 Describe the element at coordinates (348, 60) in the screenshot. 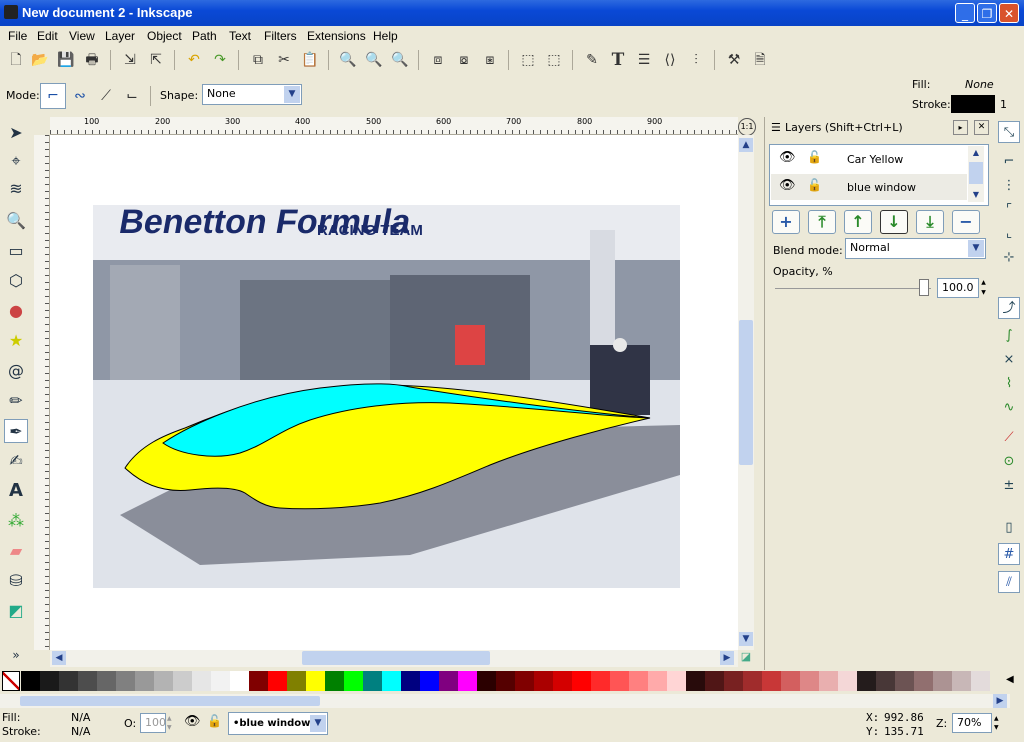

I see `zoom-selection-icon: 🔍` at that location.